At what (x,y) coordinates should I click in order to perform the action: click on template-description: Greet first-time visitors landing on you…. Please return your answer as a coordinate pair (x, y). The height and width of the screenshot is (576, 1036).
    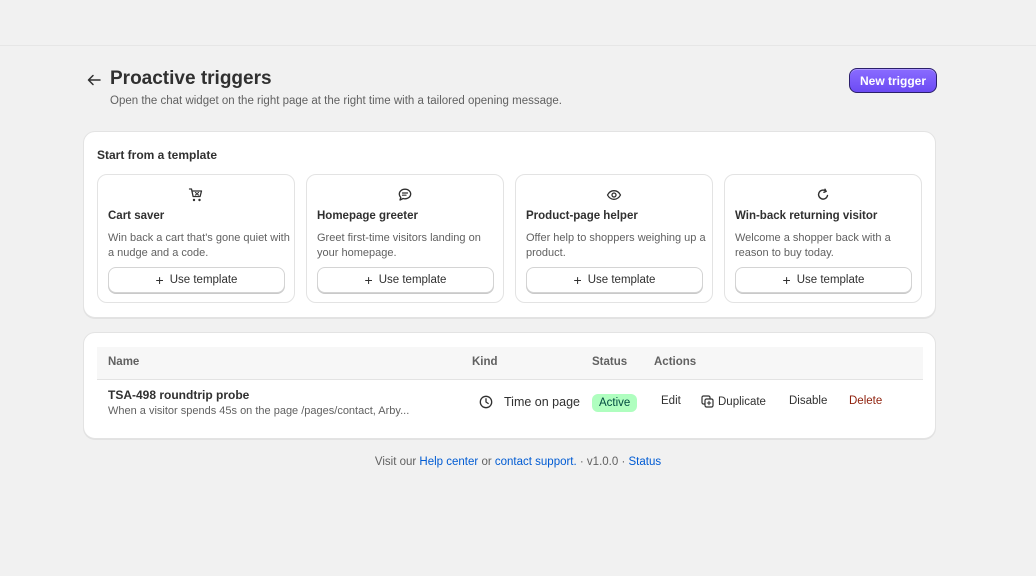
    Looking at the image, I should click on (399, 245).